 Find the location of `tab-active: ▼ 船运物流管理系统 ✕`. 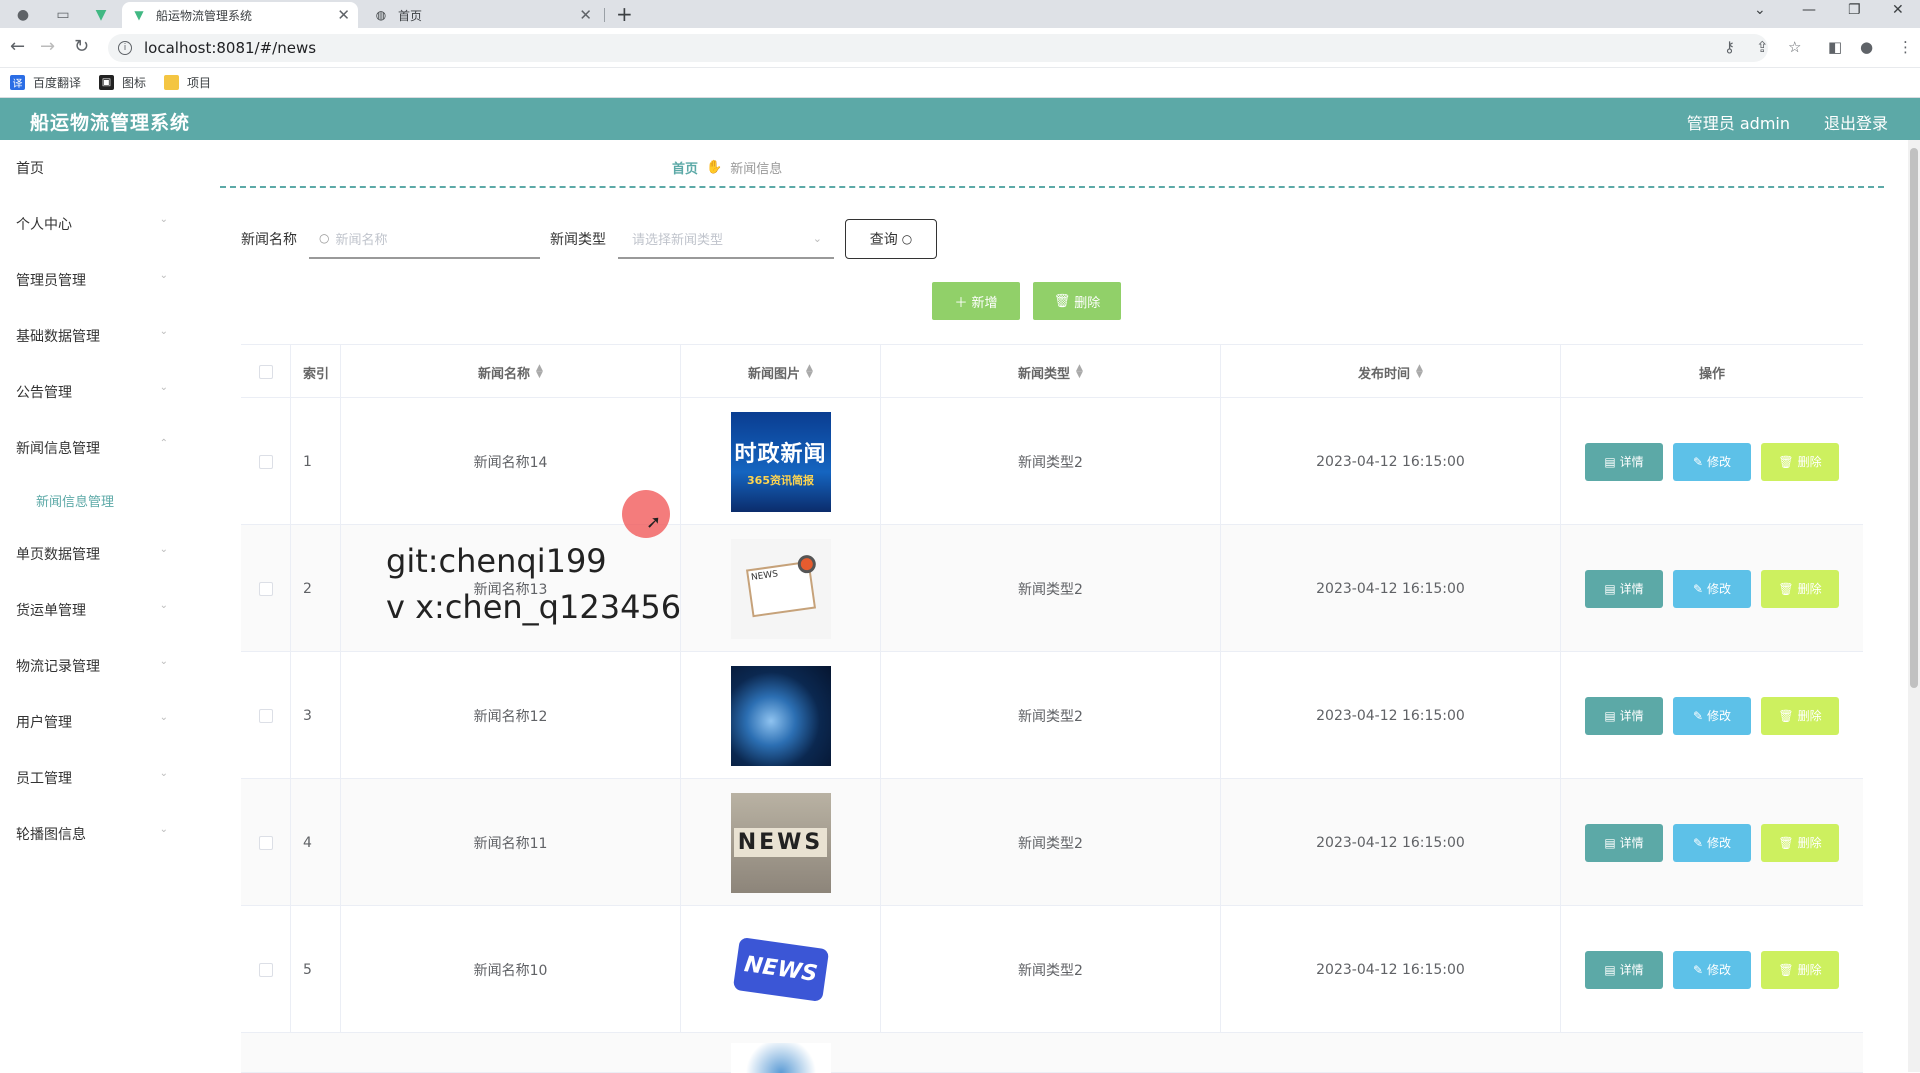

tab-active: ▼ 船运物流管理系统 ✕ is located at coordinates (240, 15).